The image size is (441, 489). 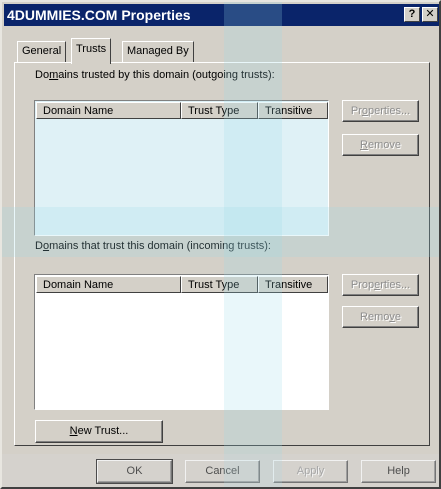 What do you see at coordinates (221, 15) in the screenshot?
I see `title-bar: 4DUMMIES.COM Properties ? ✕` at bounding box center [221, 15].